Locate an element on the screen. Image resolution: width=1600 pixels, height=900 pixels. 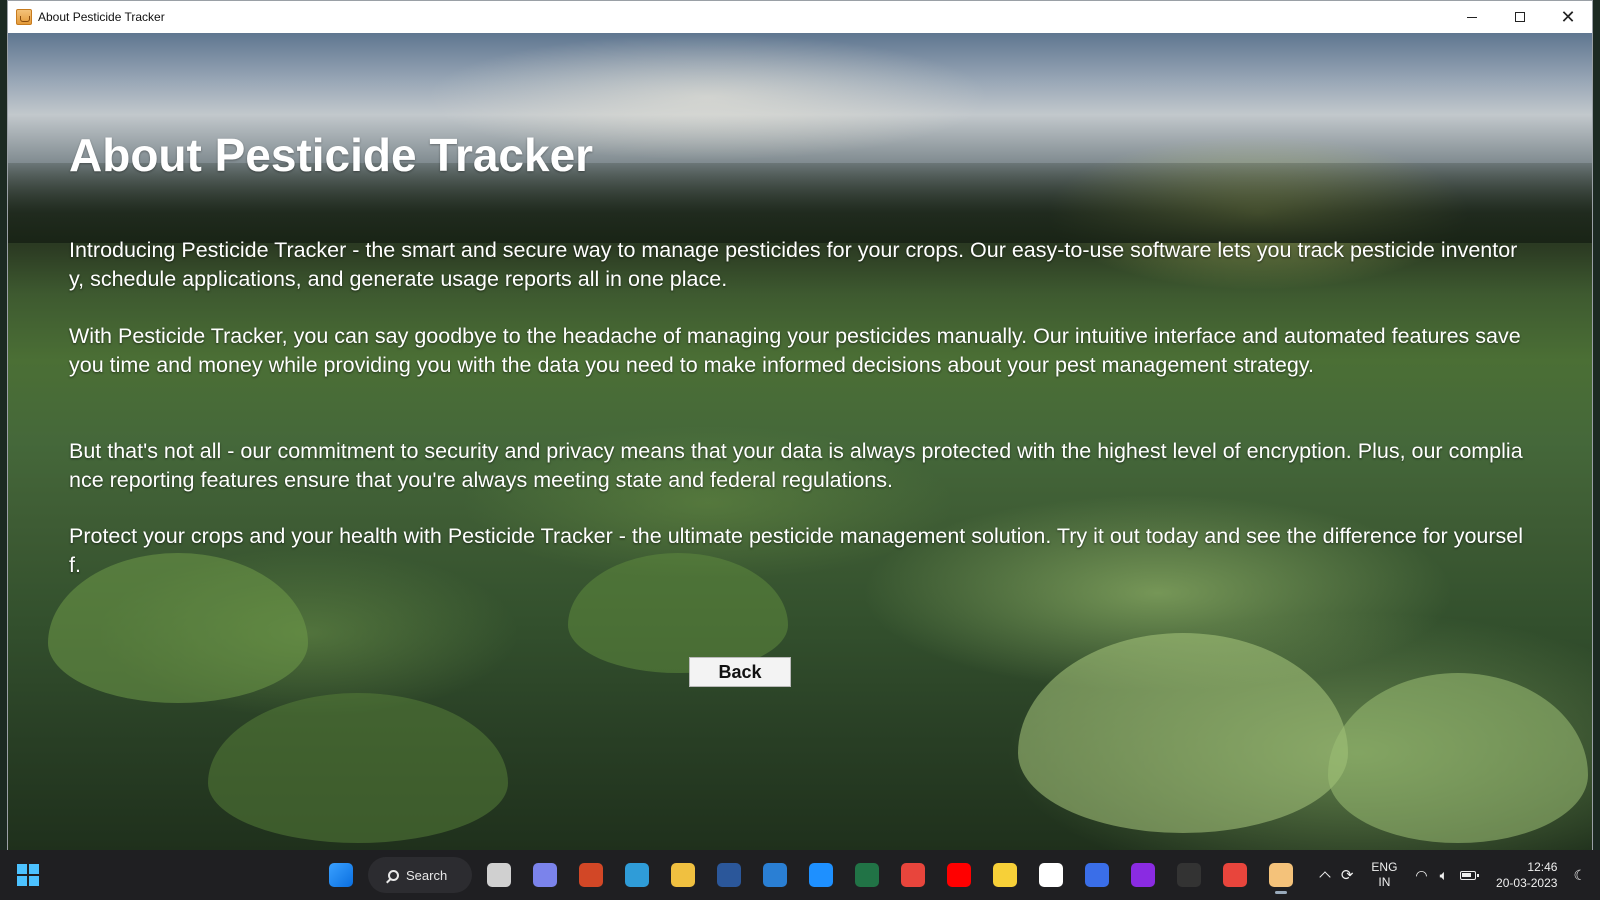
powerpoint-icon is located at coordinates (591, 875).